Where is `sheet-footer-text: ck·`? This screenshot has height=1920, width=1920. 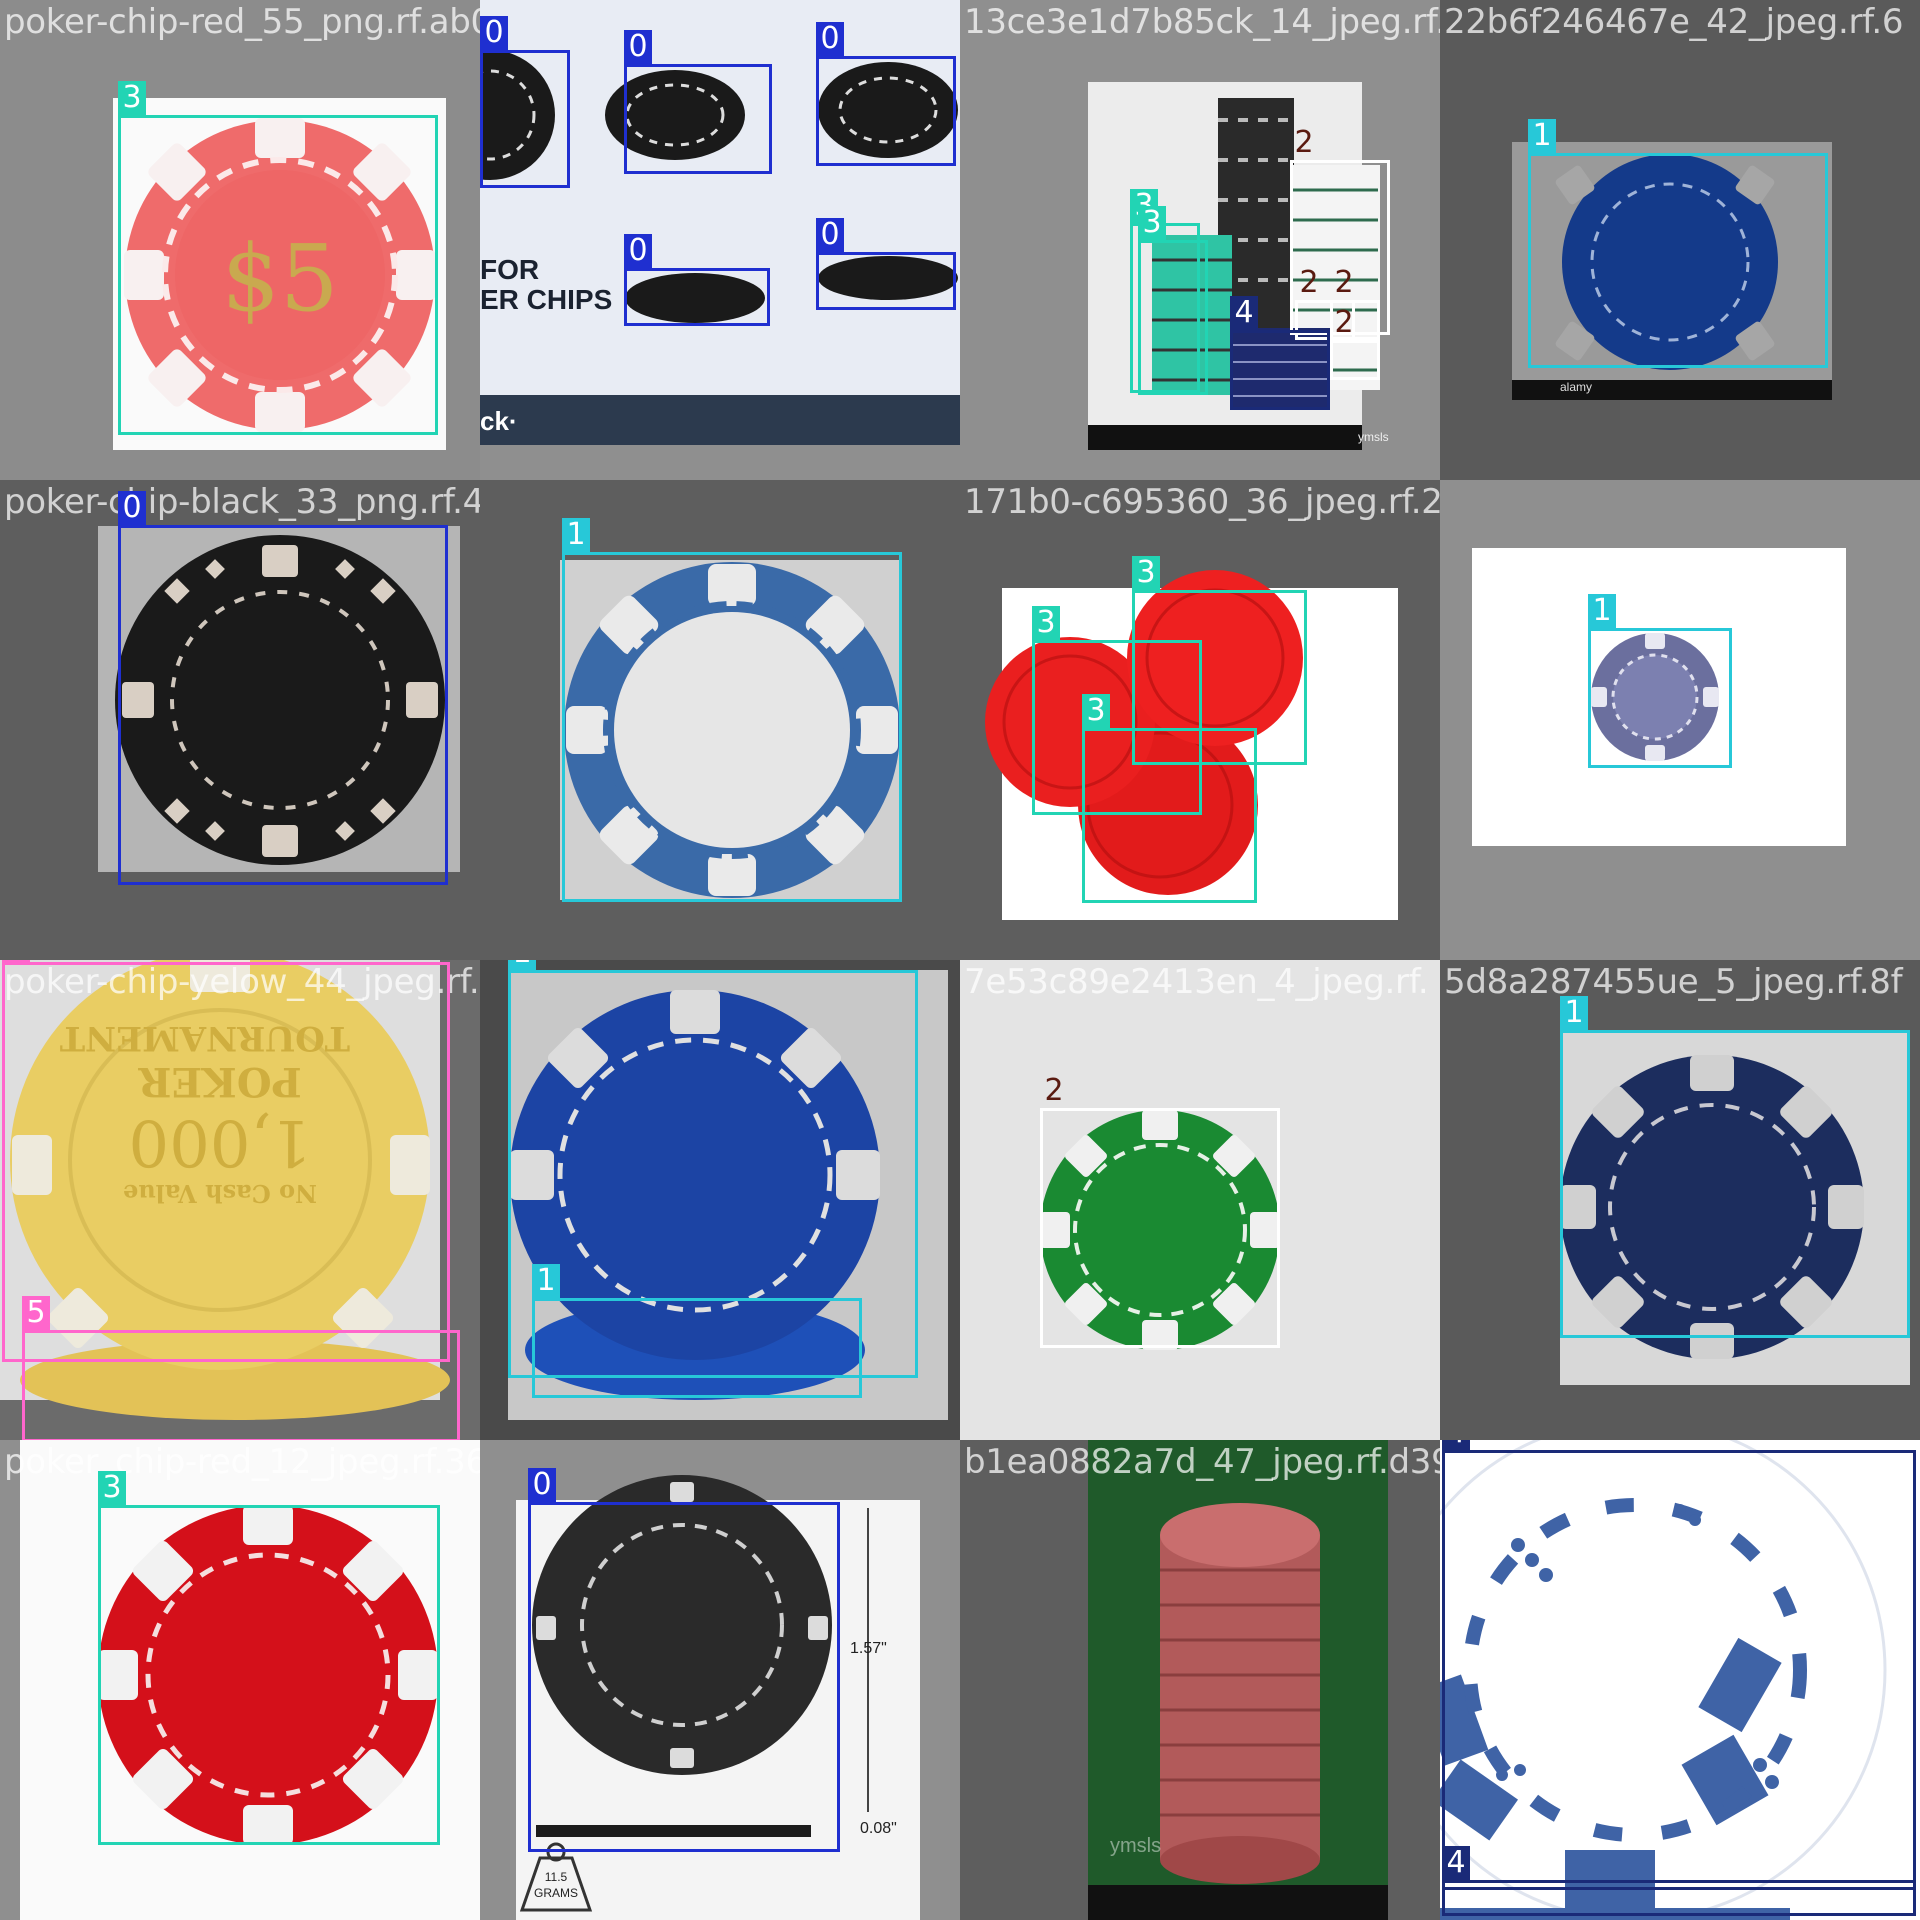
sheet-footer-text: ck· is located at coordinates (499, 421).